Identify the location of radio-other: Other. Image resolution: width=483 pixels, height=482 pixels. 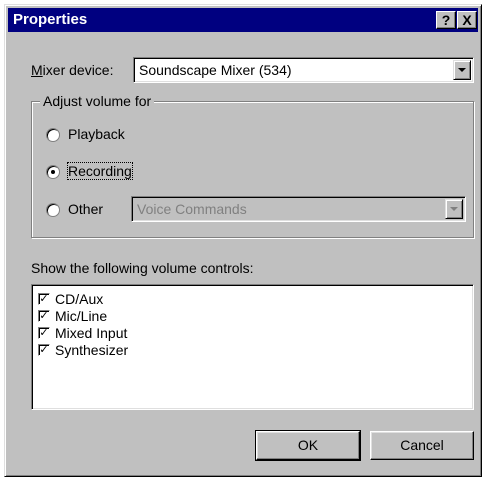
(86, 210).